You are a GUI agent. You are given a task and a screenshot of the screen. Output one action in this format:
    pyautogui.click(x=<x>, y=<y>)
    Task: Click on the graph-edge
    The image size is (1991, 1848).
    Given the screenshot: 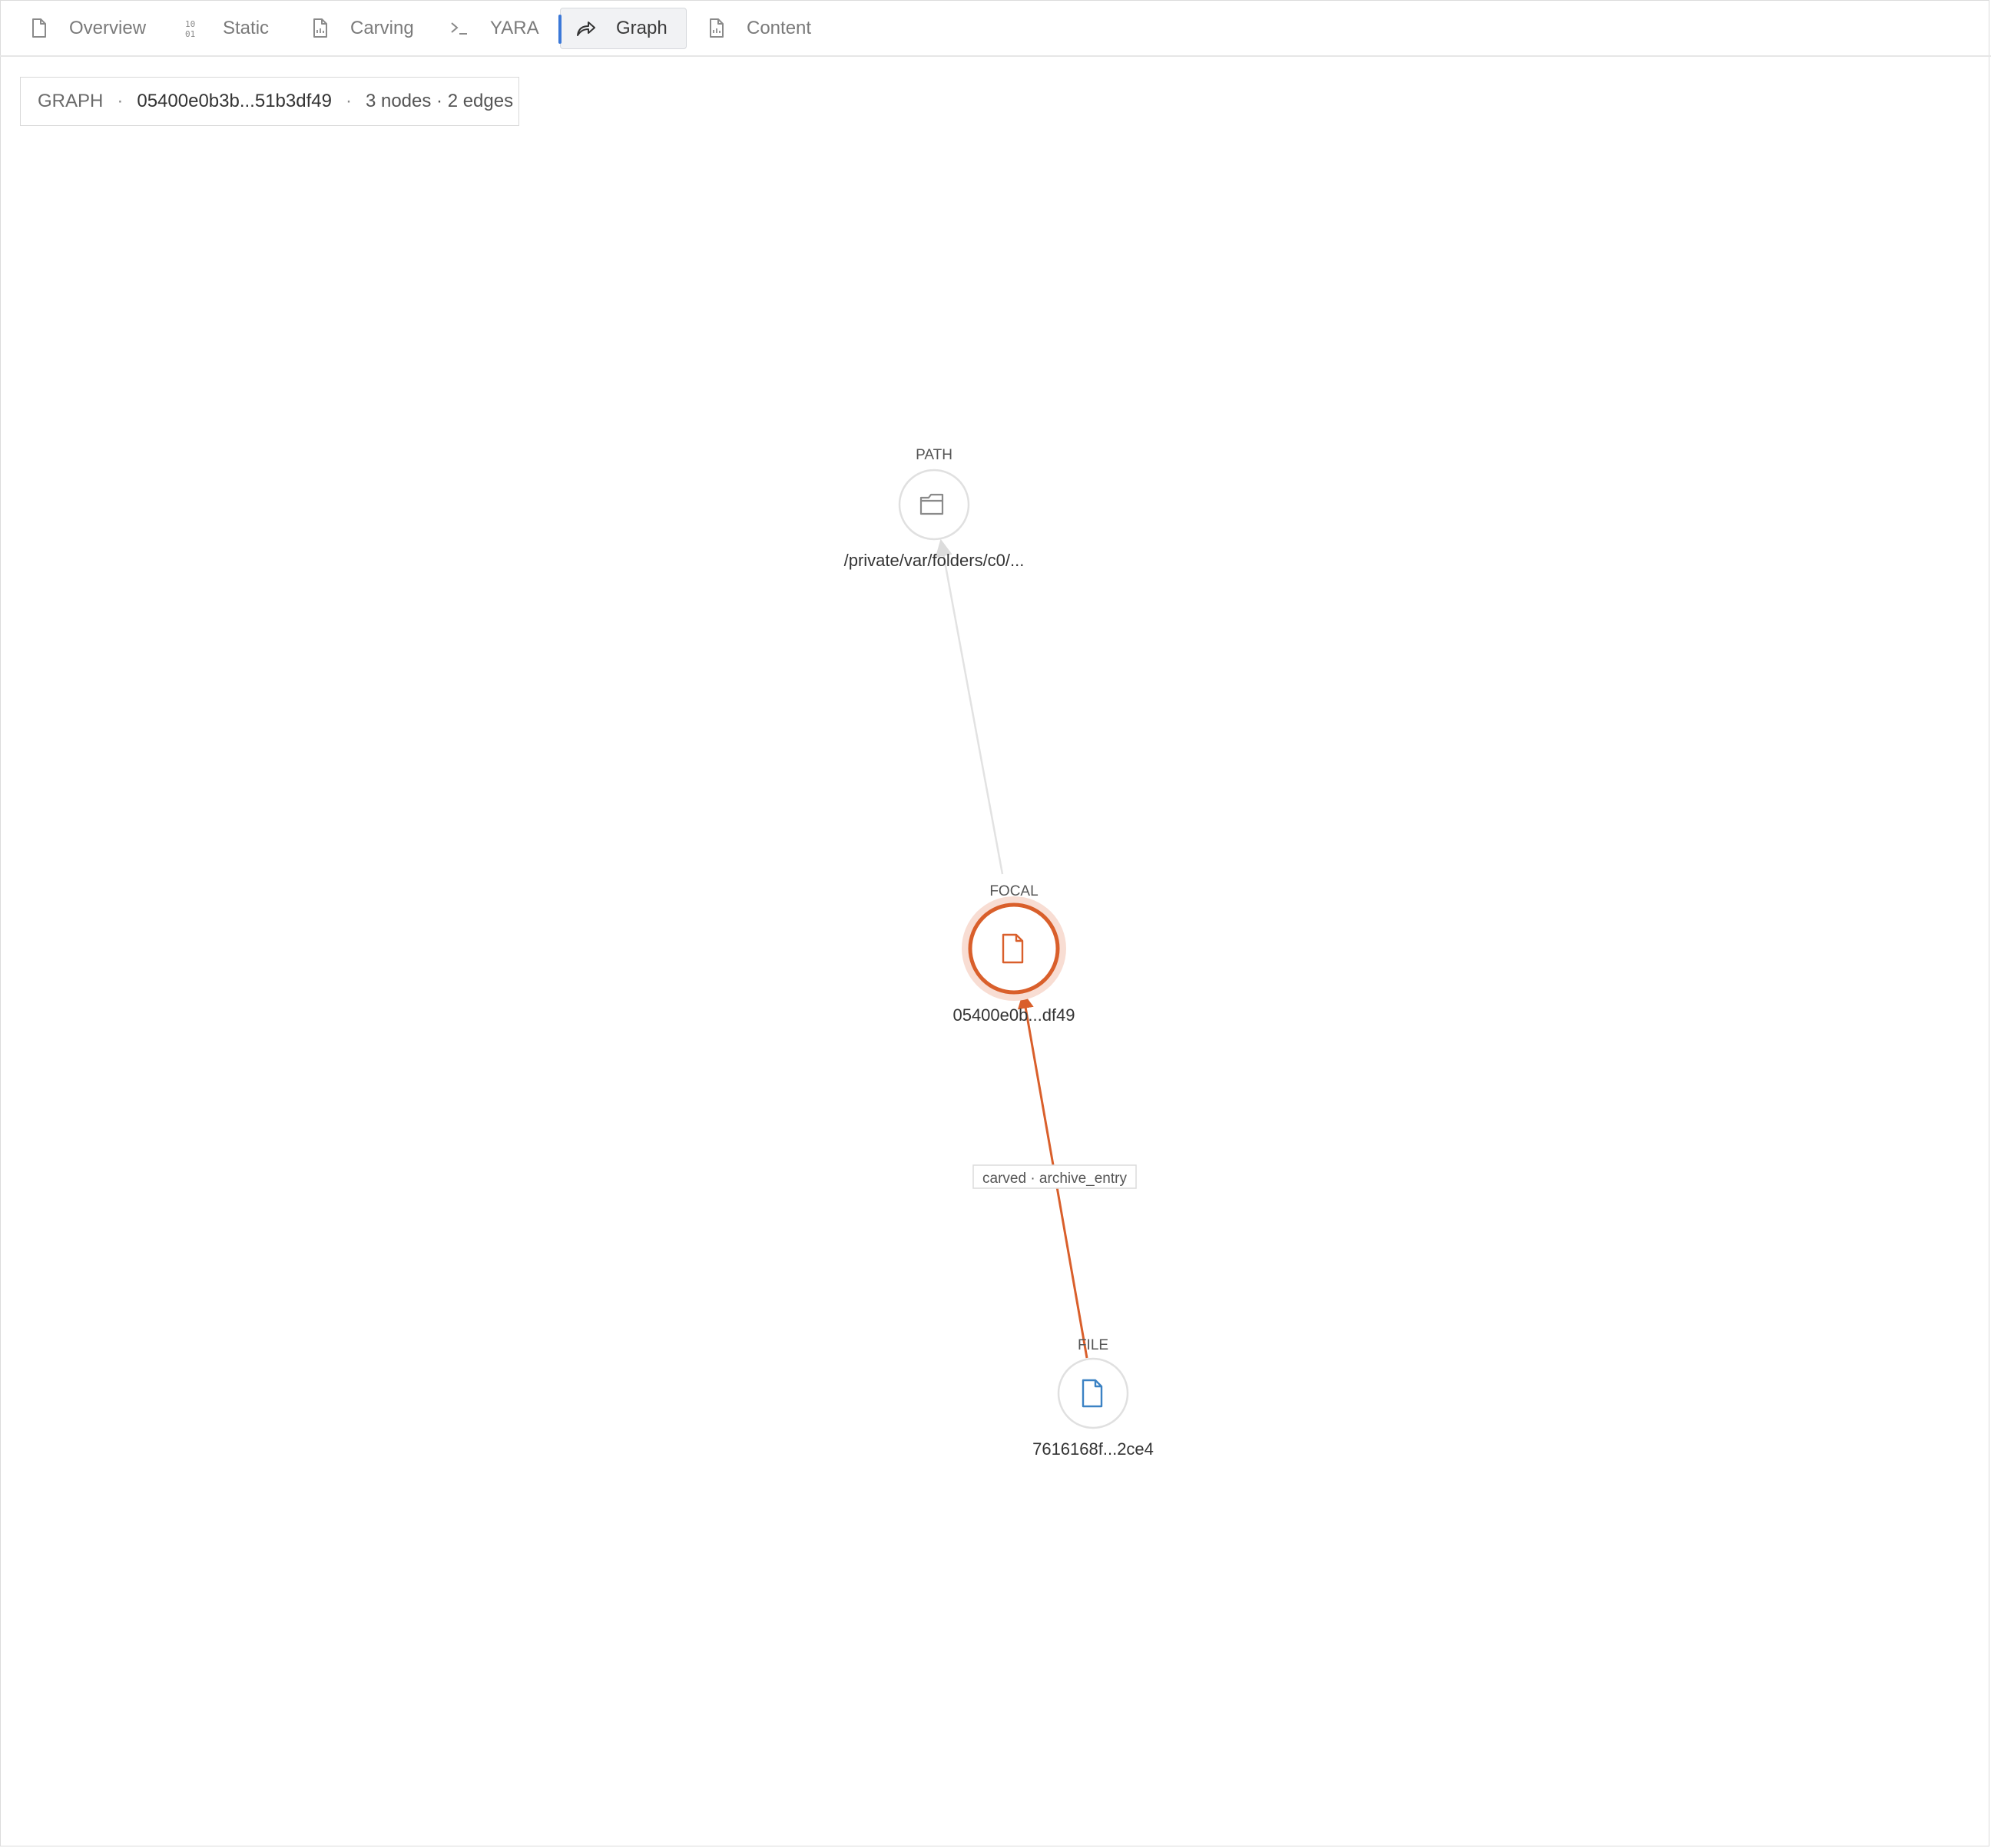 What is the action you would take?
    pyautogui.click(x=969, y=706)
    